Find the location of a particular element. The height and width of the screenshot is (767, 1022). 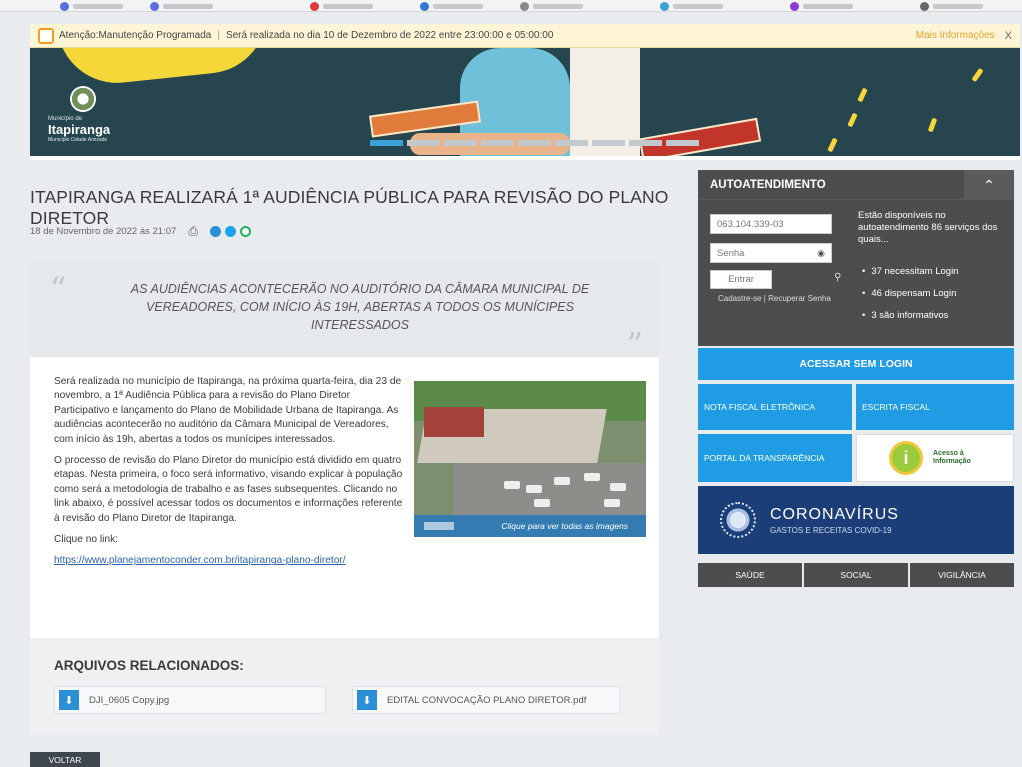

photo-caption-text: Clique para ver todas as imagens is located at coordinates (564, 526).